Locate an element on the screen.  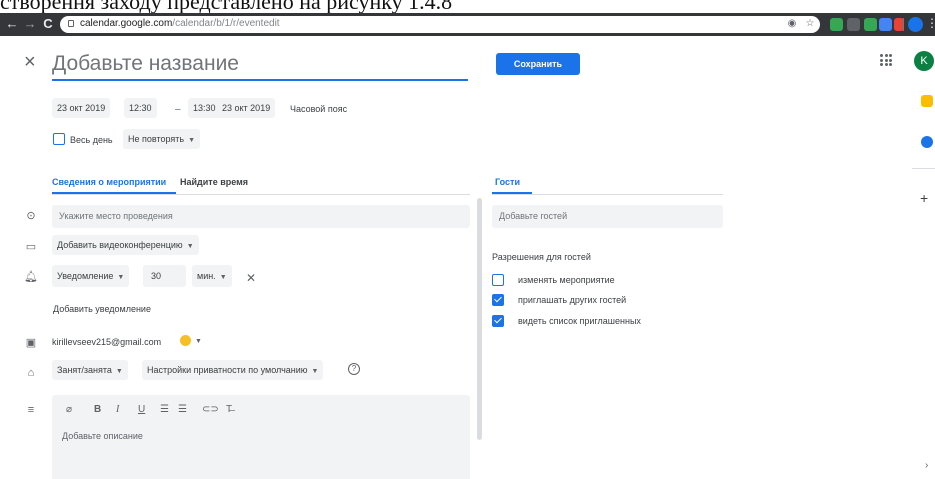
description-editor: ⌀ B I U ☰ ☰ ⊂⊃ T̶ Добавьте описание is located at coordinates (261, 437).